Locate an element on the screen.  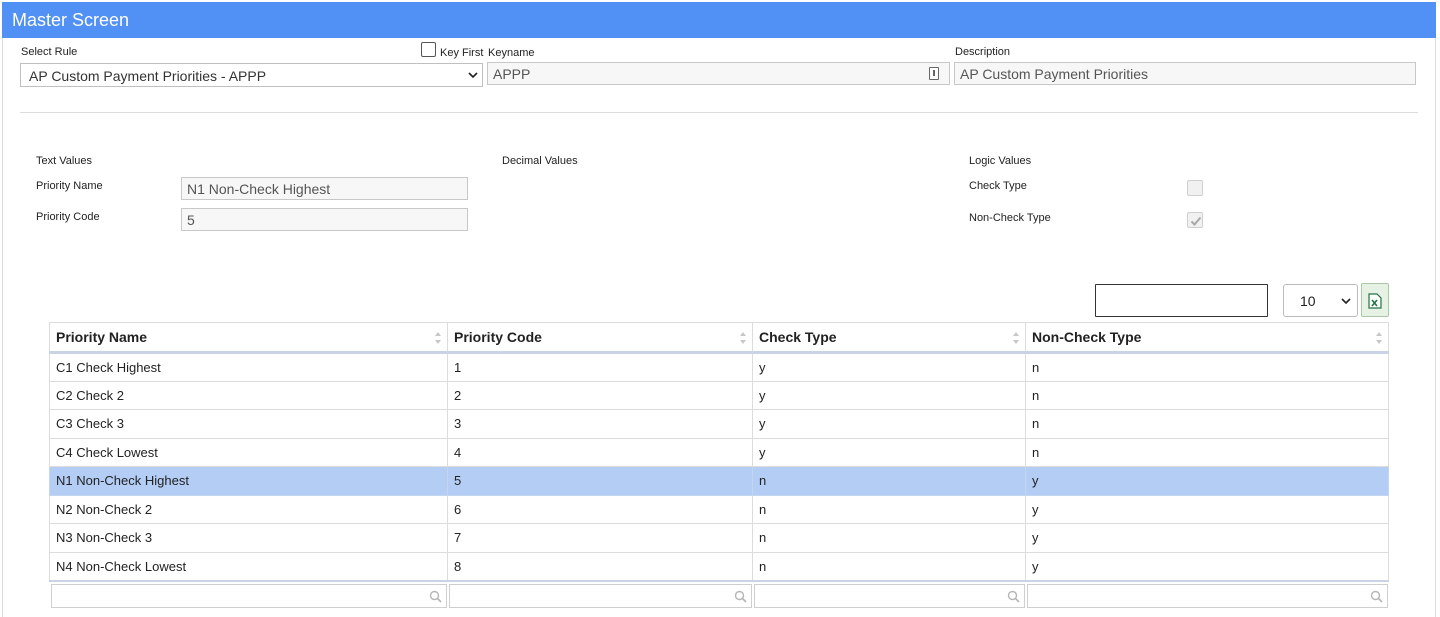
cell-priority-code: 7 is located at coordinates (600, 538).